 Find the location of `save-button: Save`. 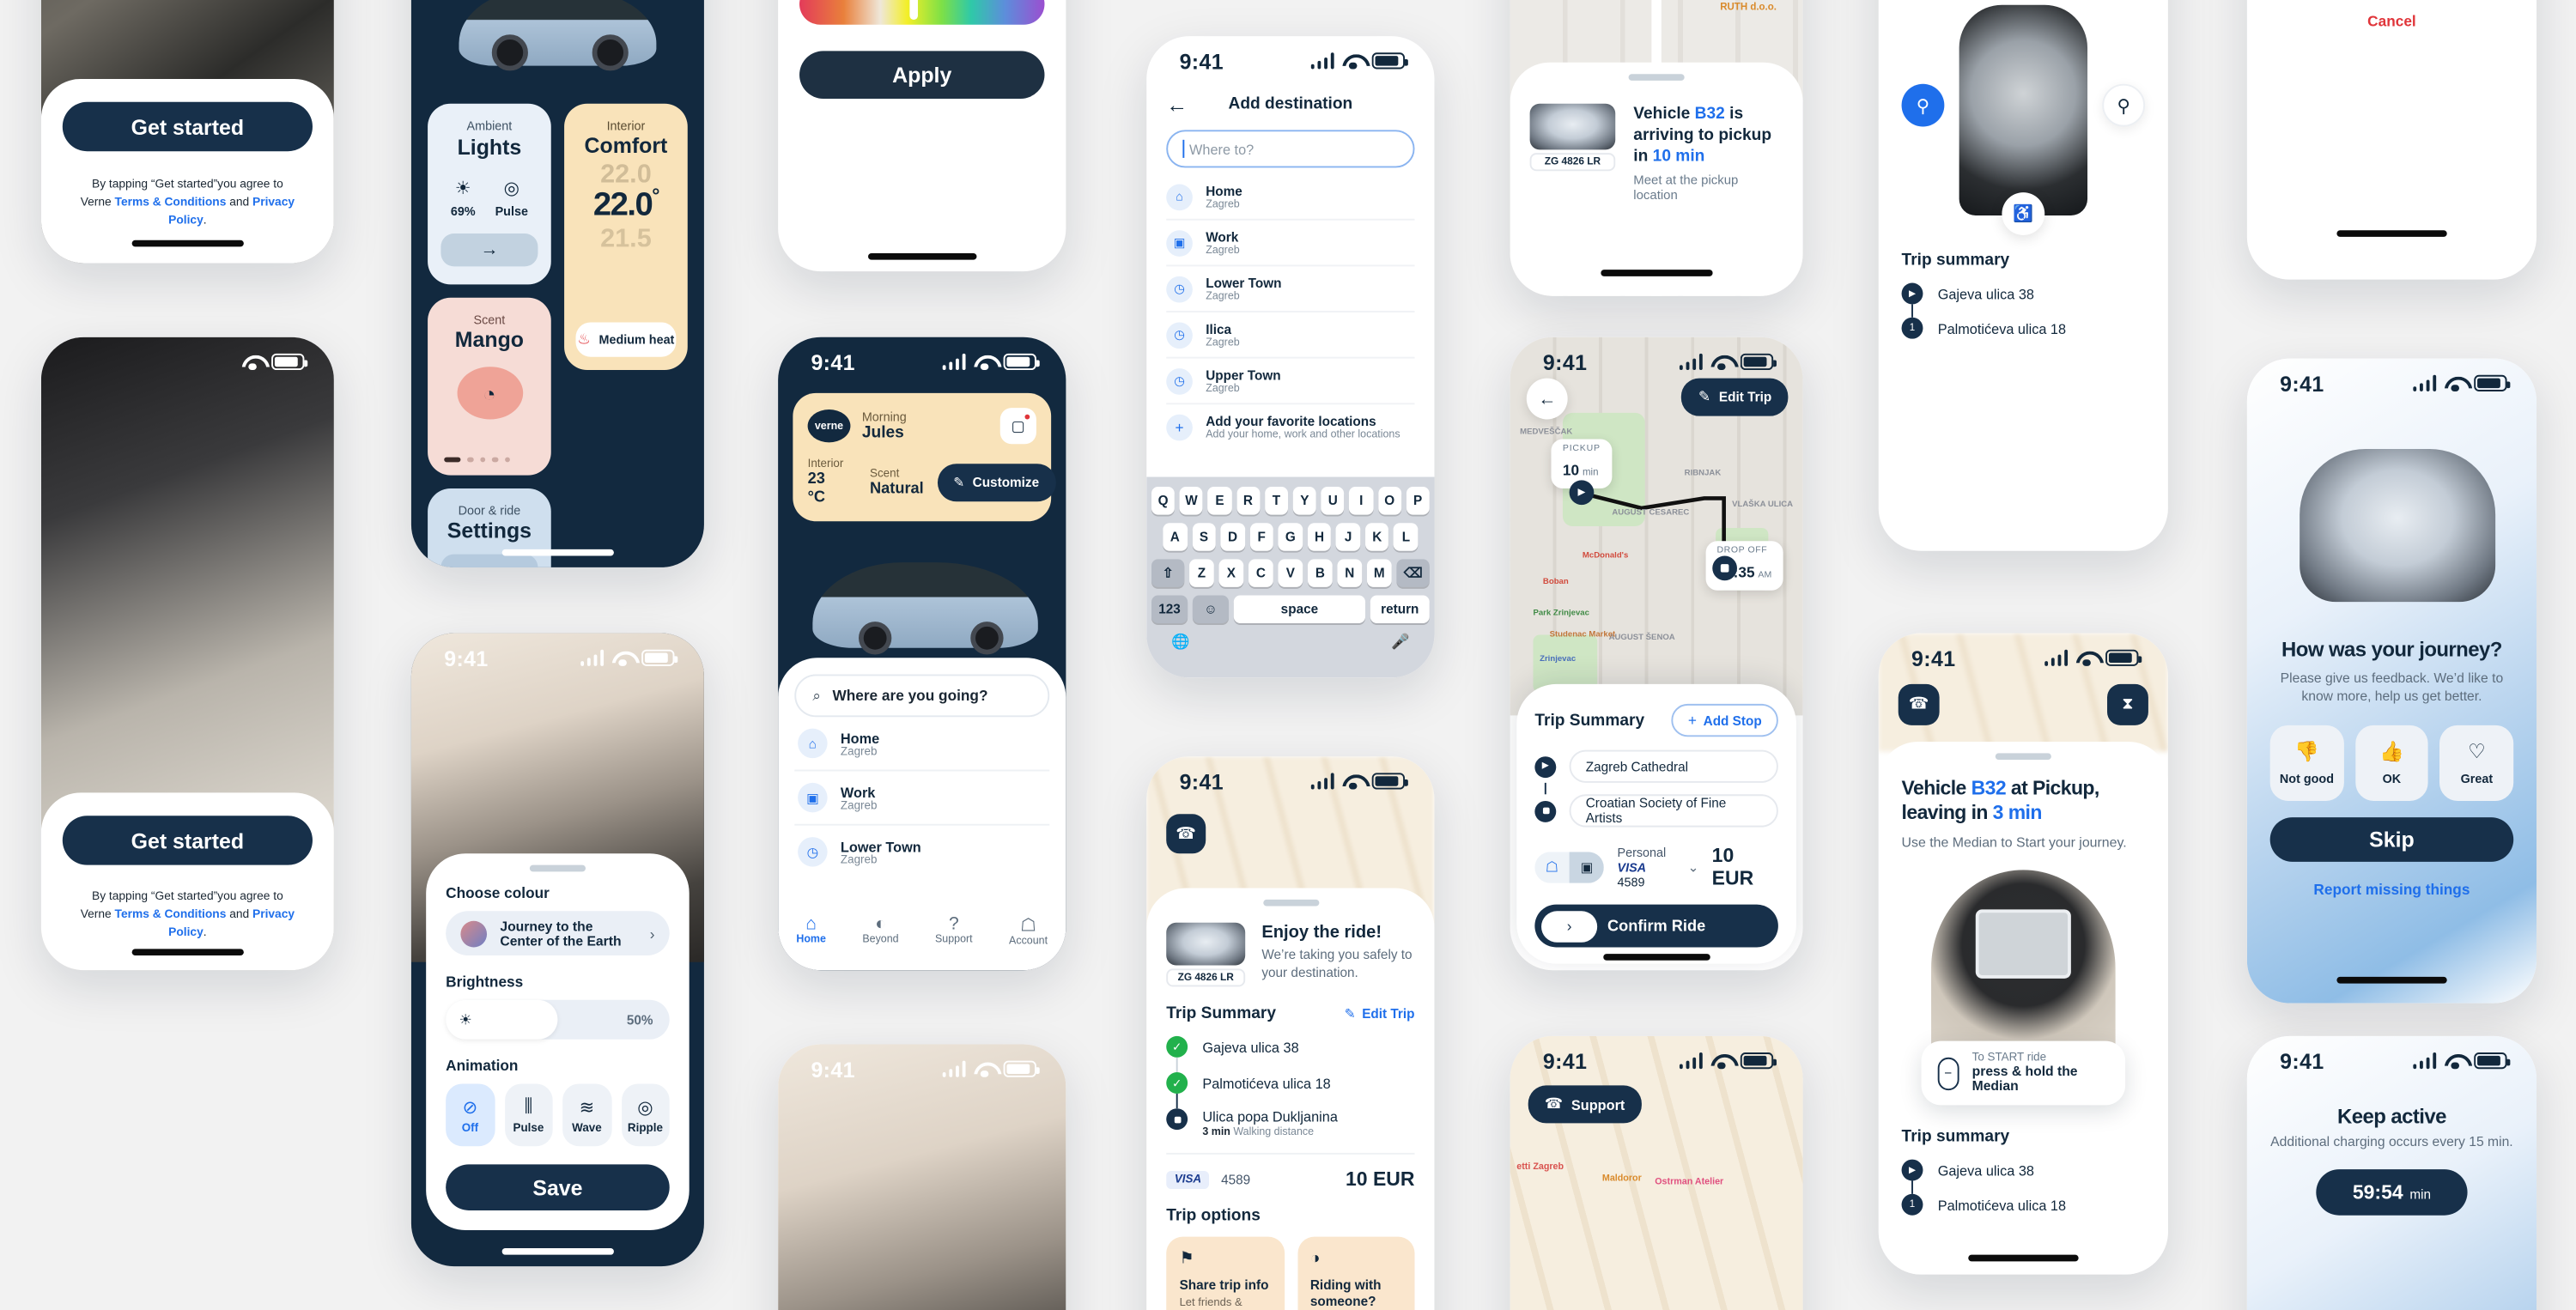

save-button: Save is located at coordinates (558, 1187).